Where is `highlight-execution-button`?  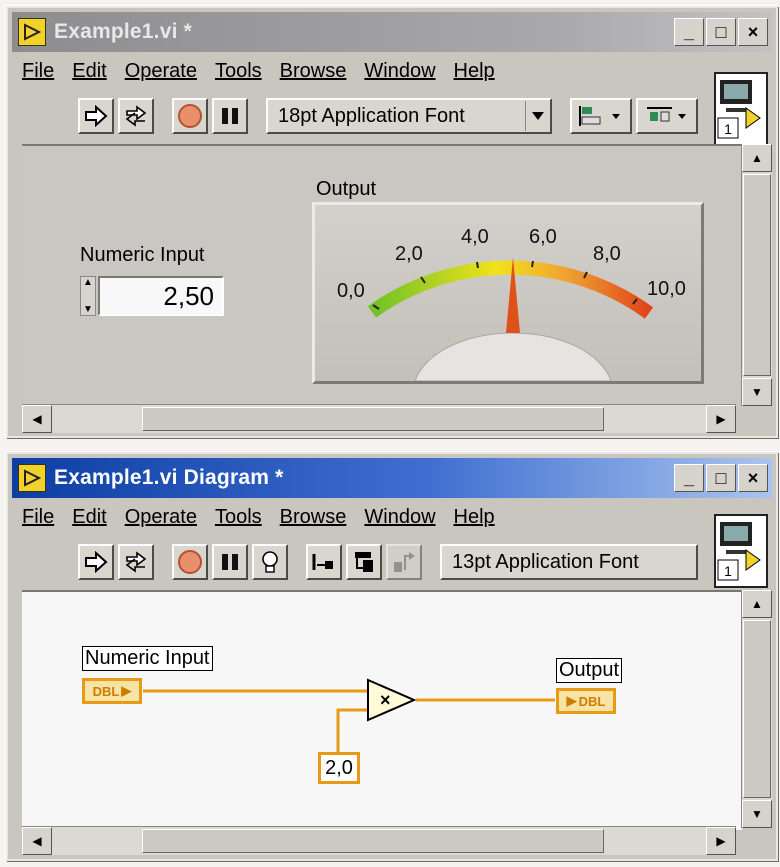
highlight-execution-button is located at coordinates (270, 562).